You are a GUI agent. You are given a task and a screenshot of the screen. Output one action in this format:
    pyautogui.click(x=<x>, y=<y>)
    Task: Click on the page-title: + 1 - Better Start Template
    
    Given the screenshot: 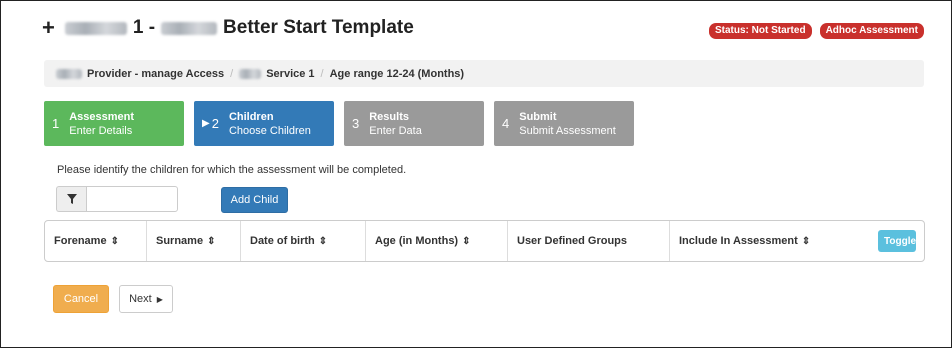 What is the action you would take?
    pyautogui.click(x=228, y=28)
    